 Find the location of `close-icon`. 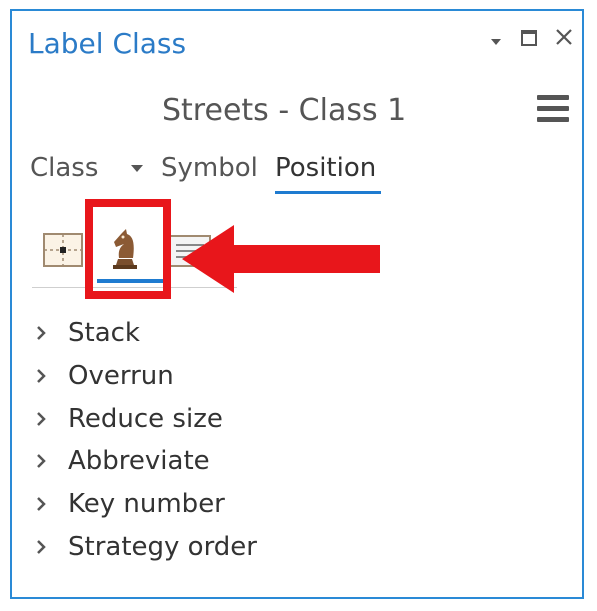

close-icon is located at coordinates (564, 37).